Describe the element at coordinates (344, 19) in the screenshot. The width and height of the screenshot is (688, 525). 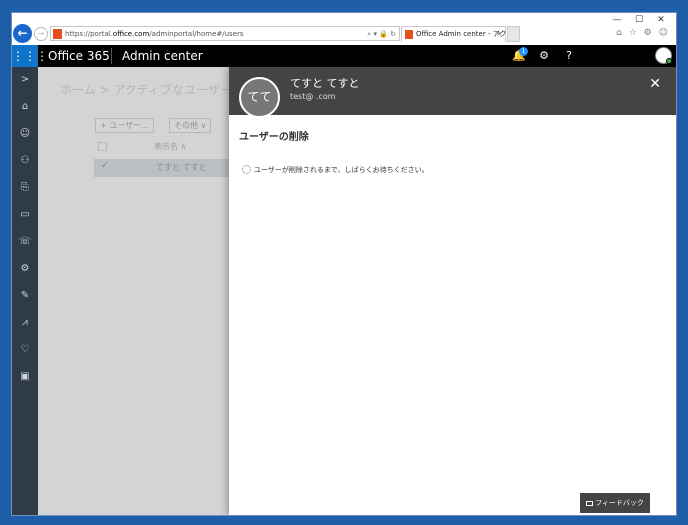
I see `title-bar: — ☐ ✕` at that location.